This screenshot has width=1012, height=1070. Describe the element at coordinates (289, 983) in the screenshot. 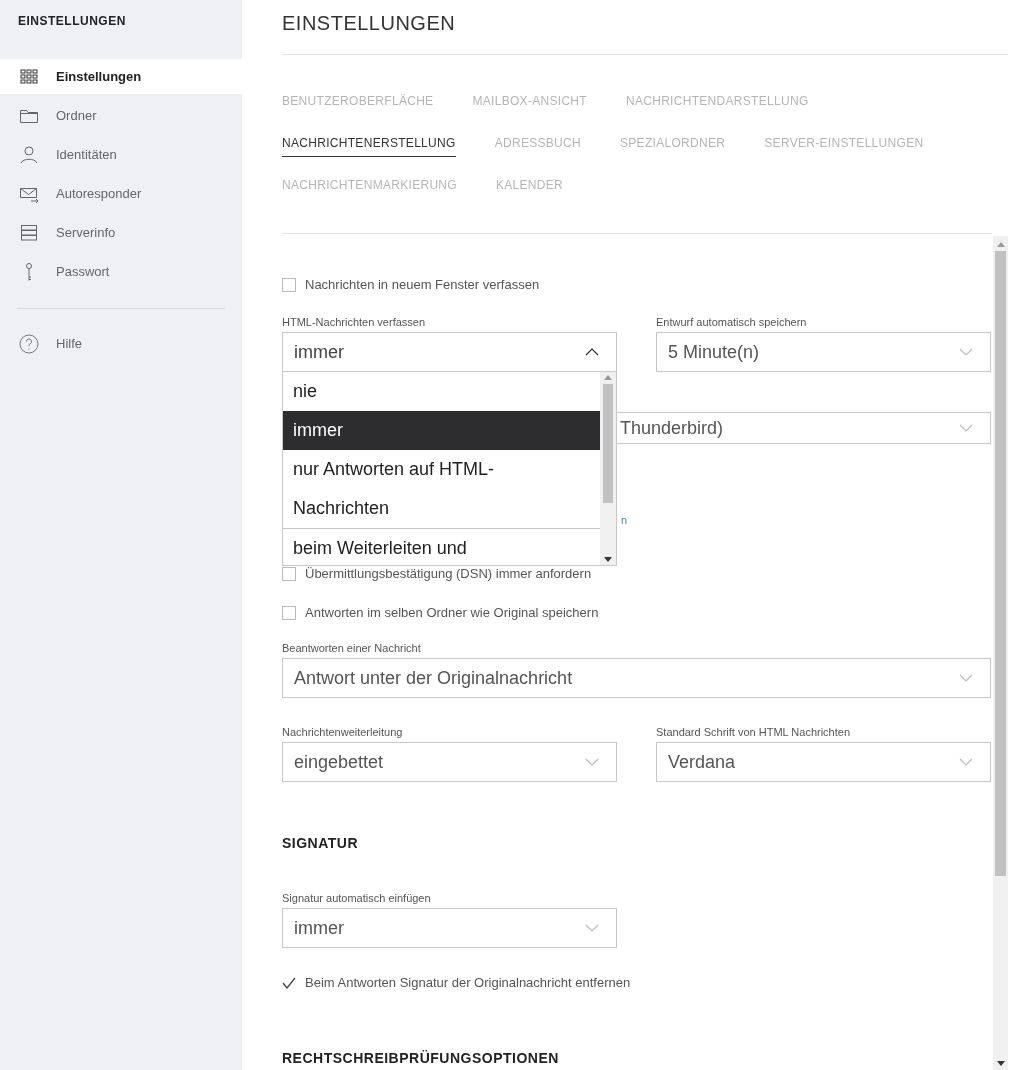

I see `checkmark-icon` at that location.